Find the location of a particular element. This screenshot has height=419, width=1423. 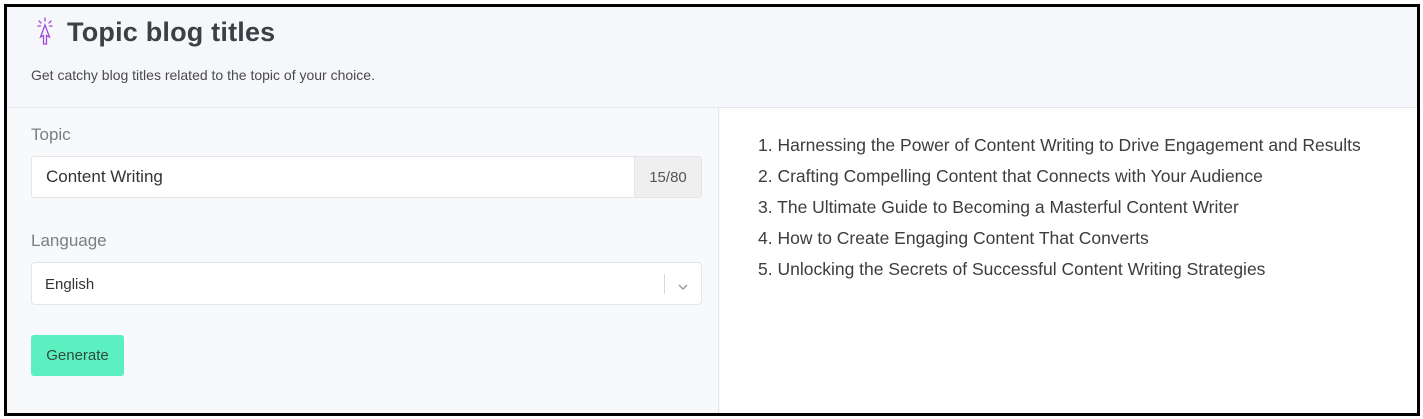

select-divider is located at coordinates (664, 284).